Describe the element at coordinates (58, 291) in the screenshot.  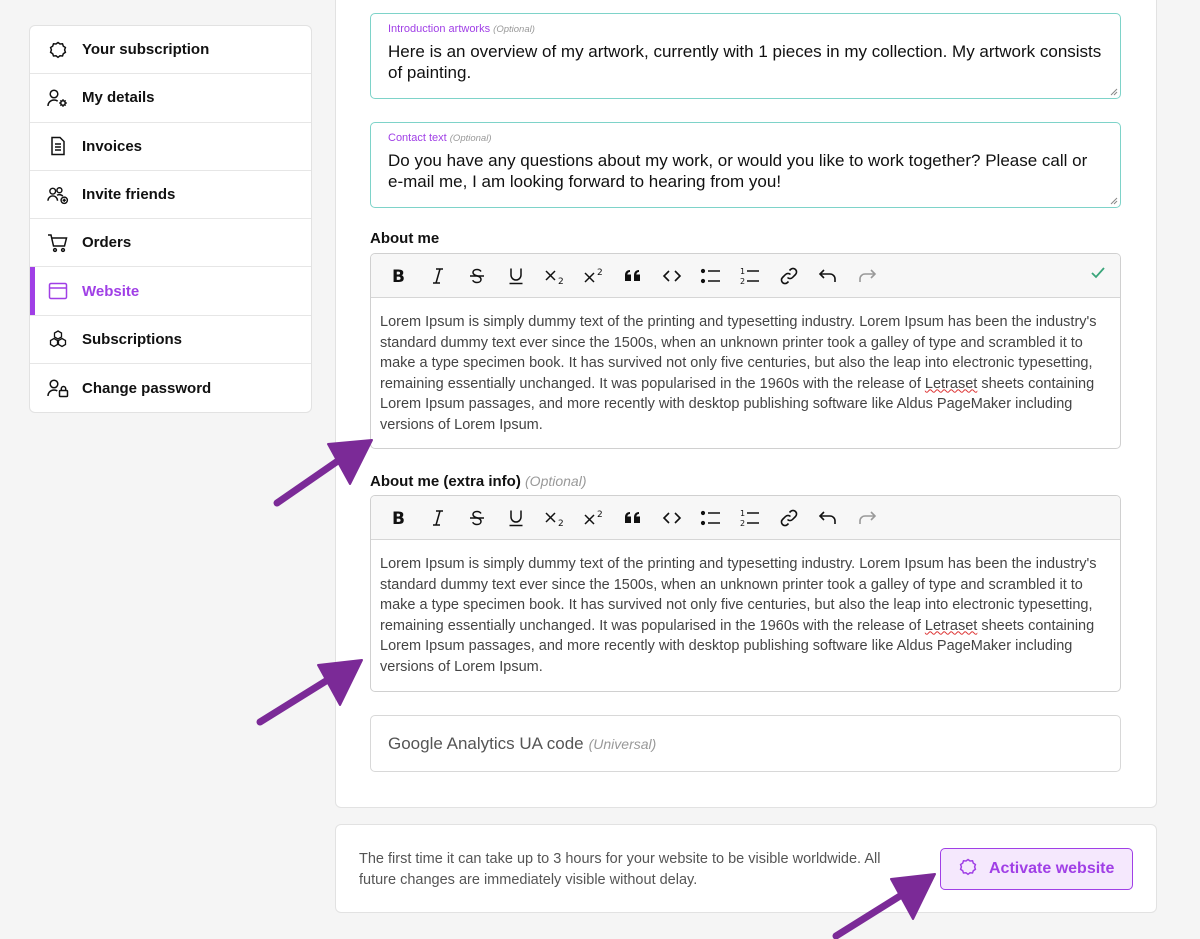
I see `browser-window-icon` at that location.